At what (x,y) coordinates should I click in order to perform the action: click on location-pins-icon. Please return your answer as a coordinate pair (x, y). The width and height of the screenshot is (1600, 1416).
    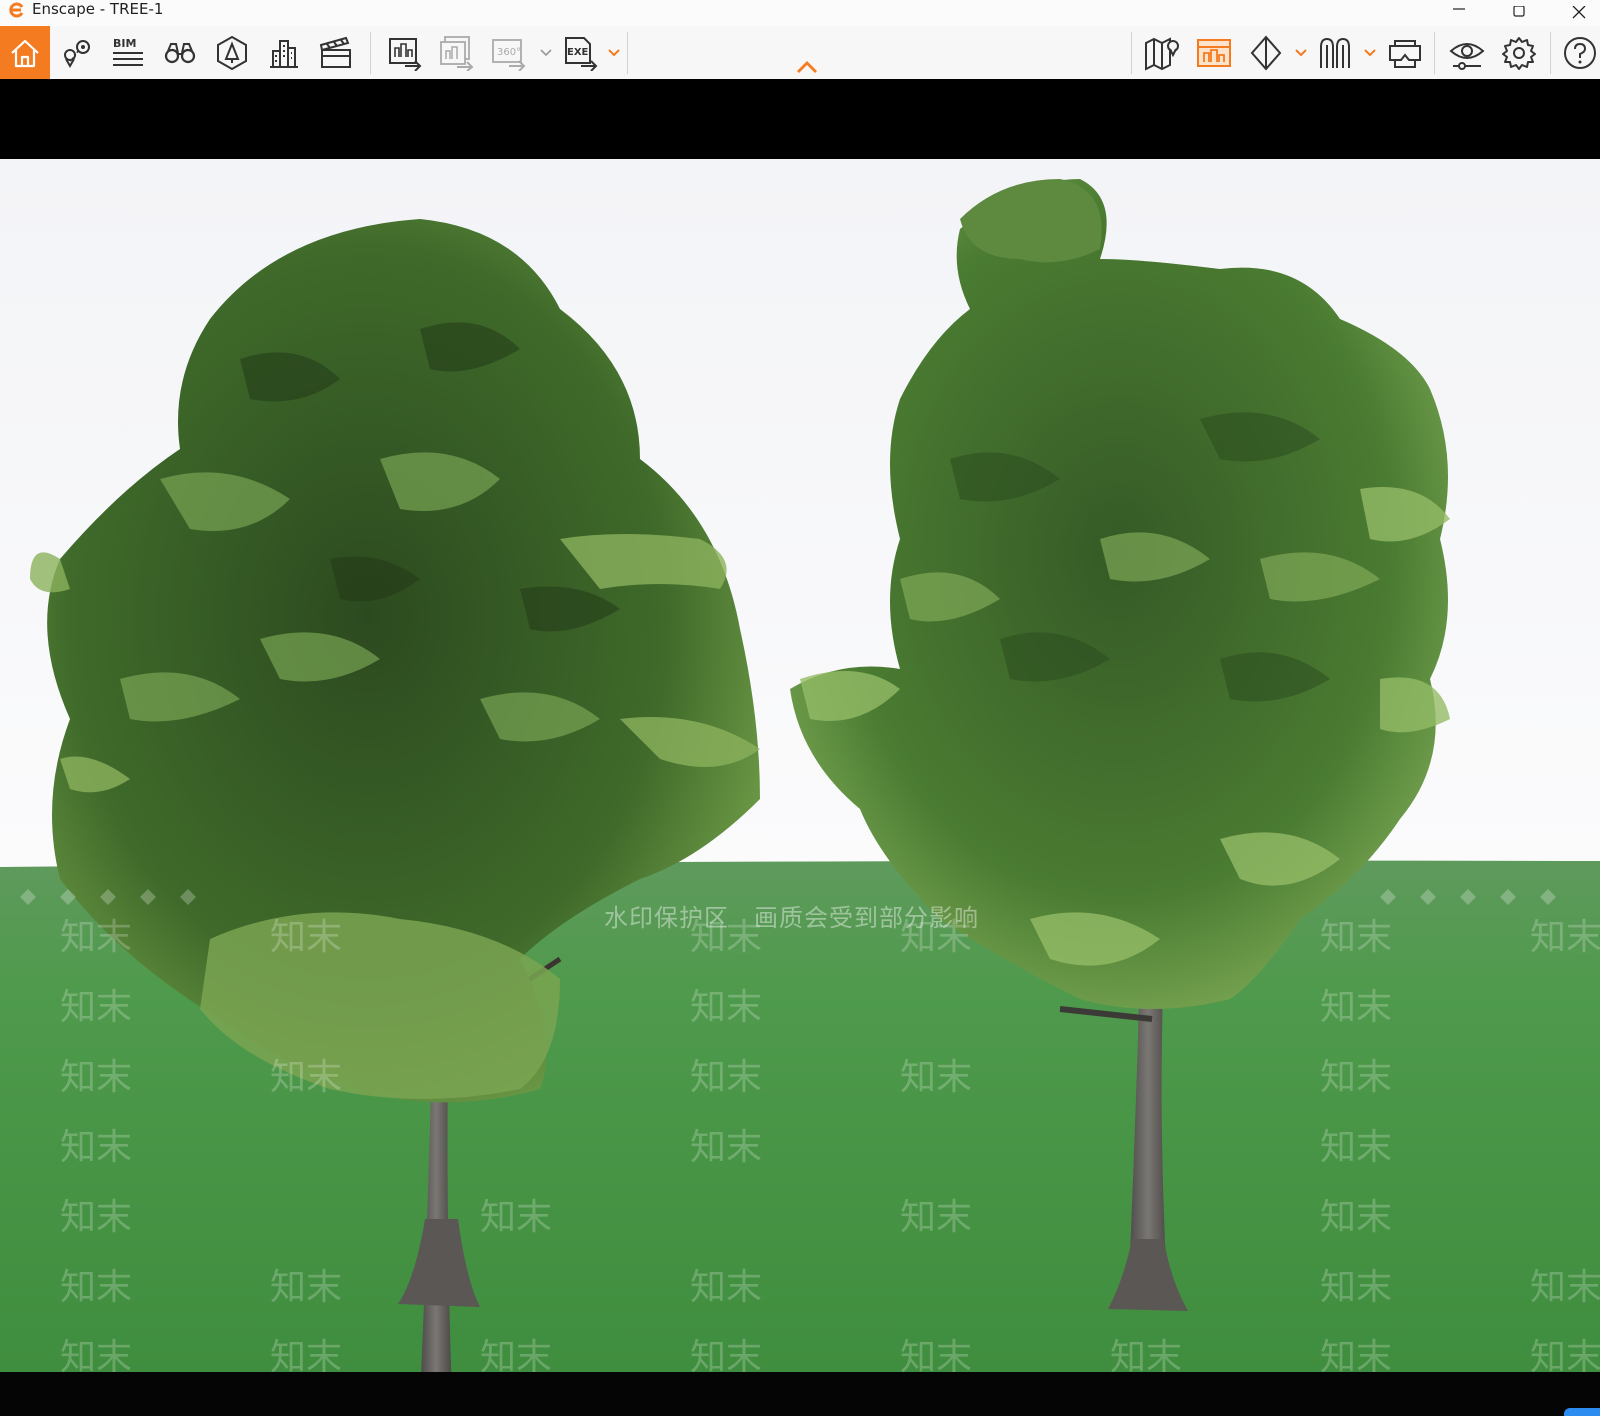
    Looking at the image, I should click on (77, 53).